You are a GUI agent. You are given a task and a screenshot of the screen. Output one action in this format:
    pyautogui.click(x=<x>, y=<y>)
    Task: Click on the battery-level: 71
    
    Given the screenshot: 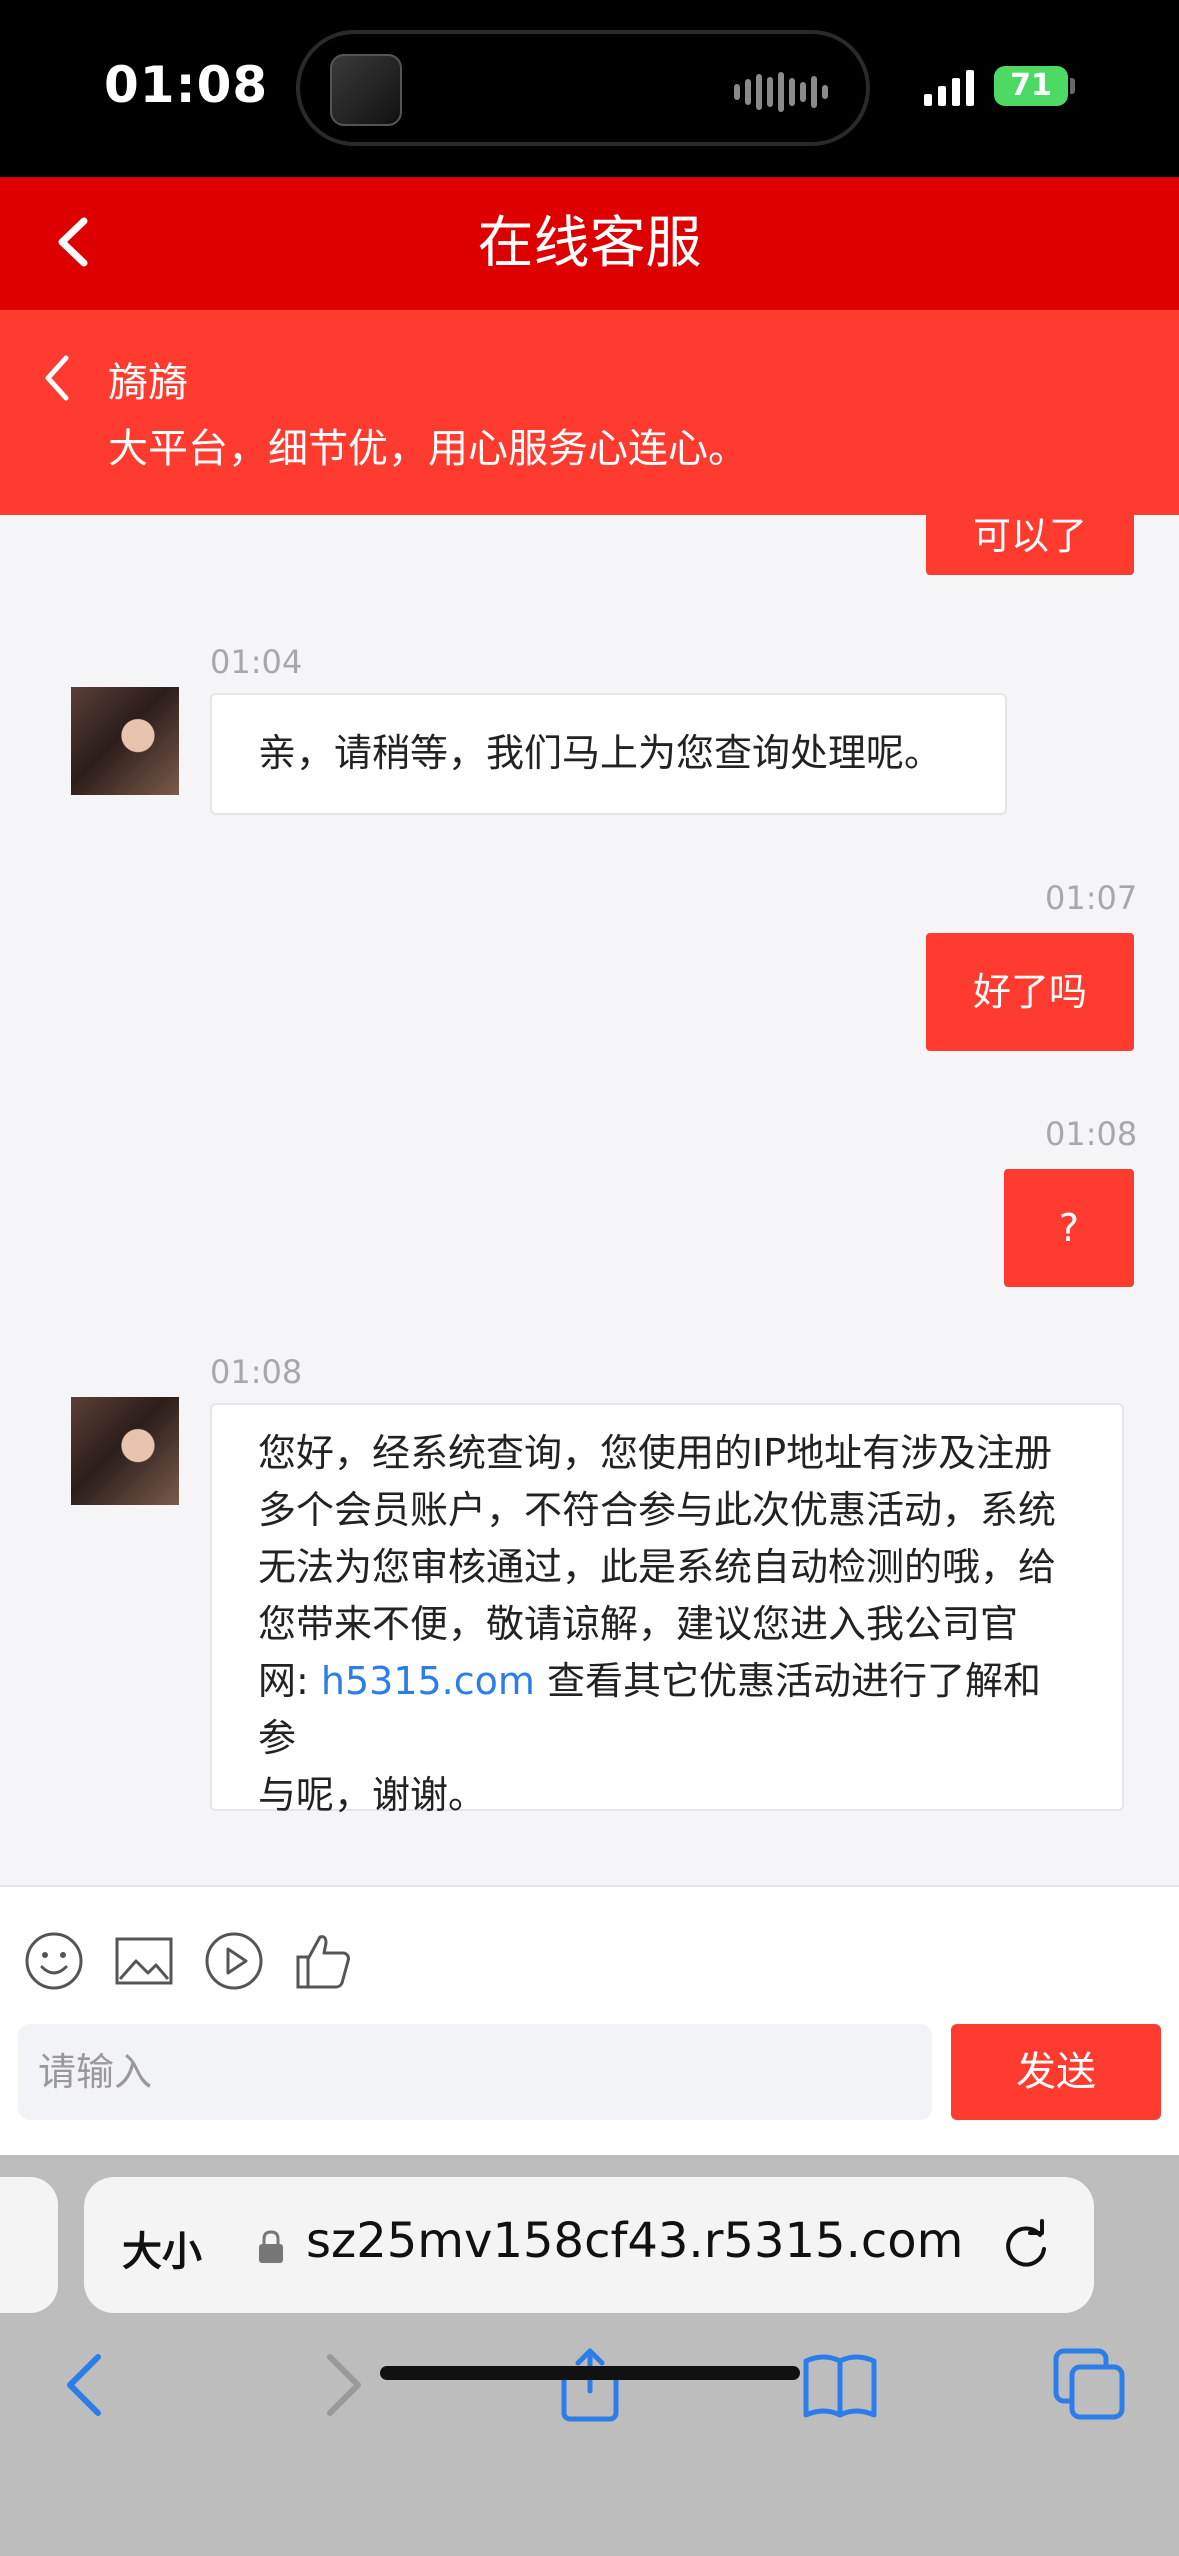 What is the action you would take?
    pyautogui.click(x=1031, y=85)
    